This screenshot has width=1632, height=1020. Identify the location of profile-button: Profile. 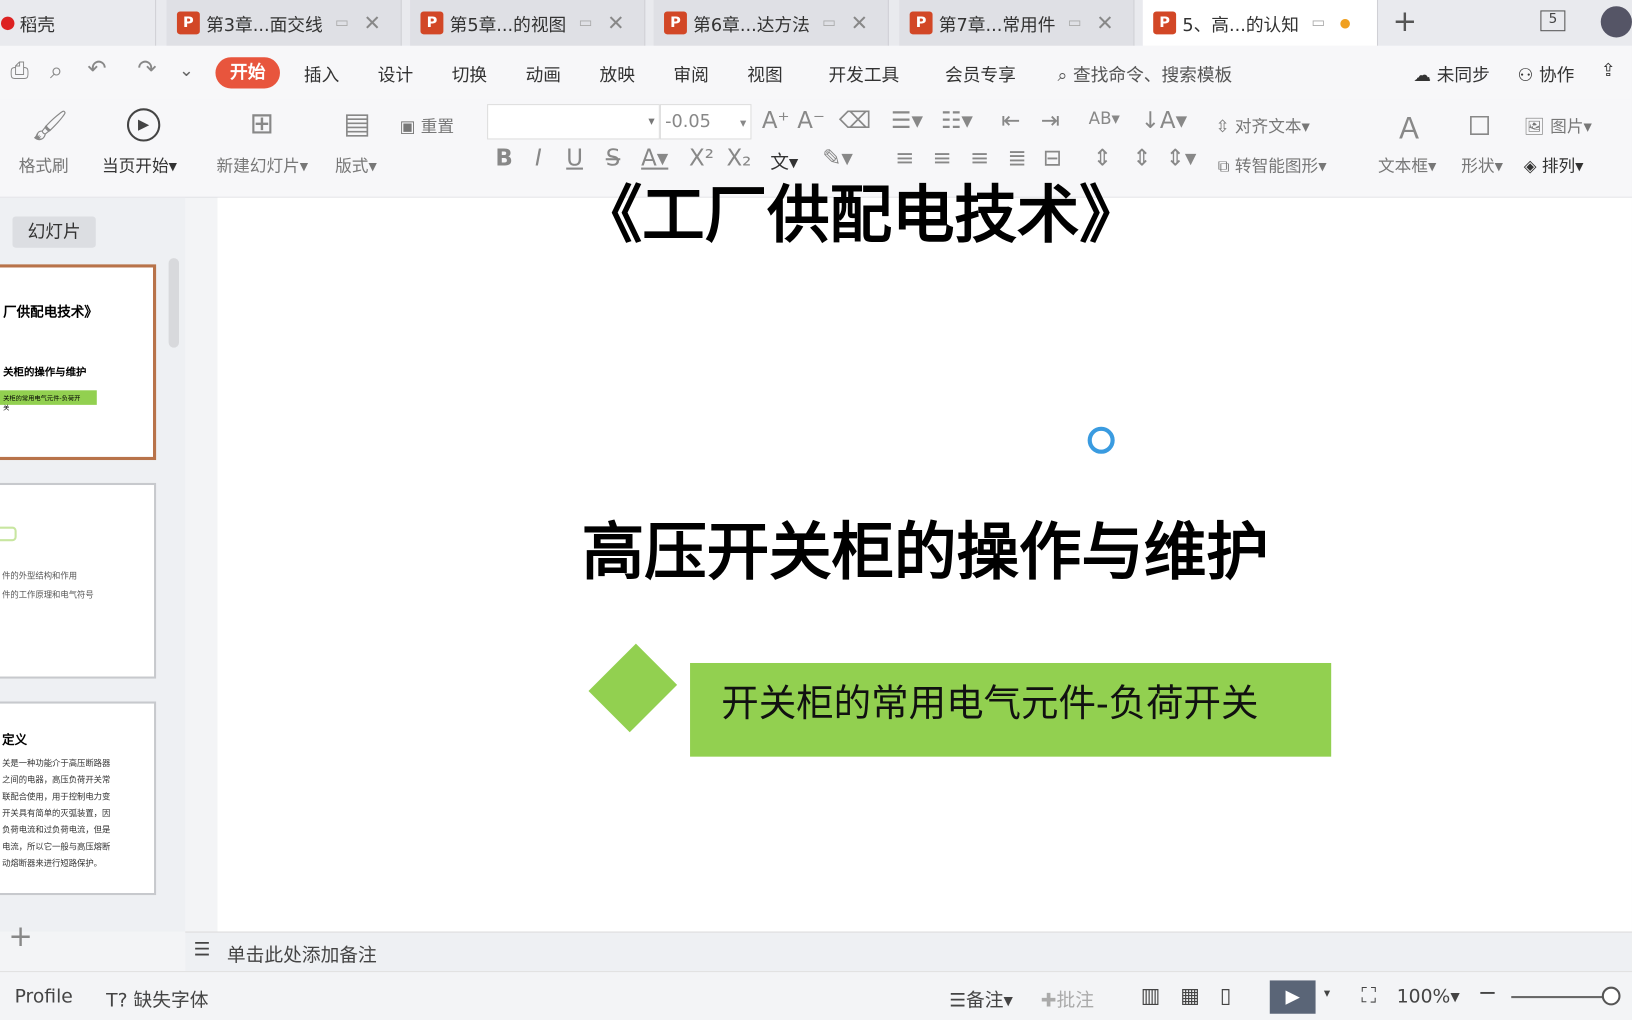
(44, 997).